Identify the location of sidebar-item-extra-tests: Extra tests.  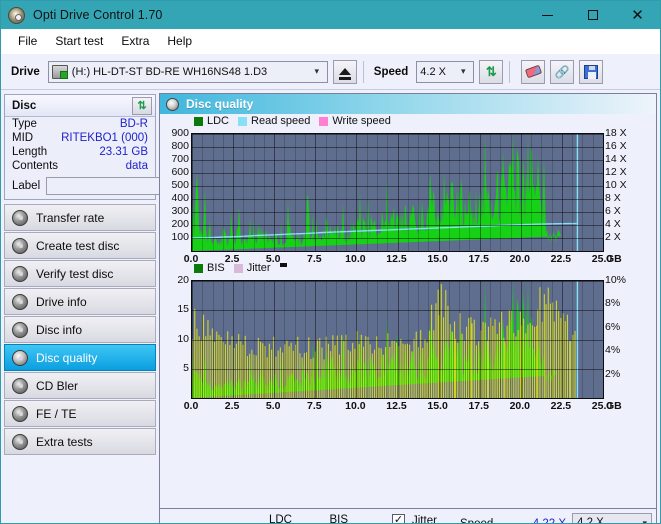
(80, 441).